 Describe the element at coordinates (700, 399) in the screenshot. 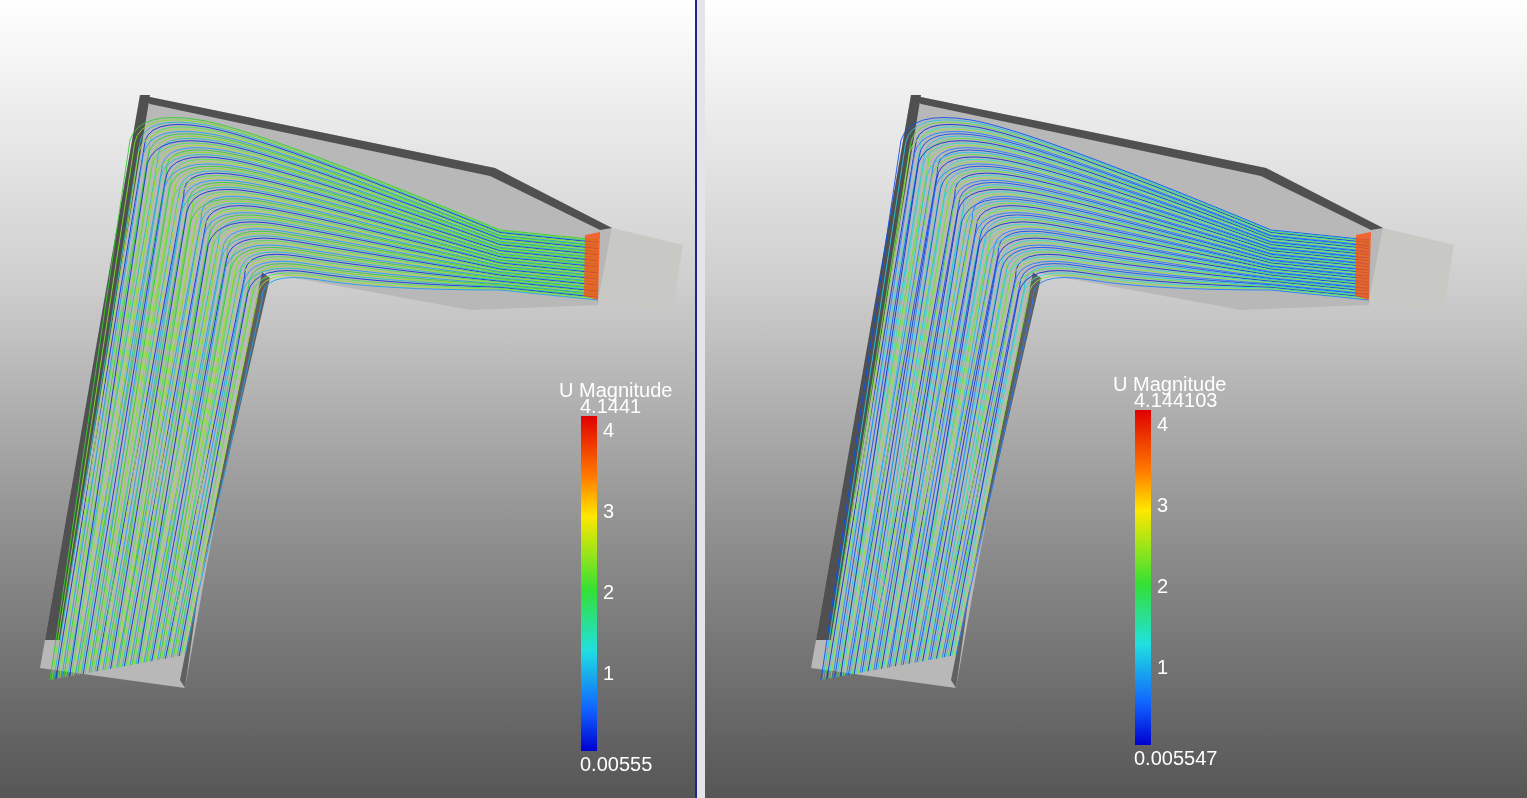

I see `view-splitter` at that location.